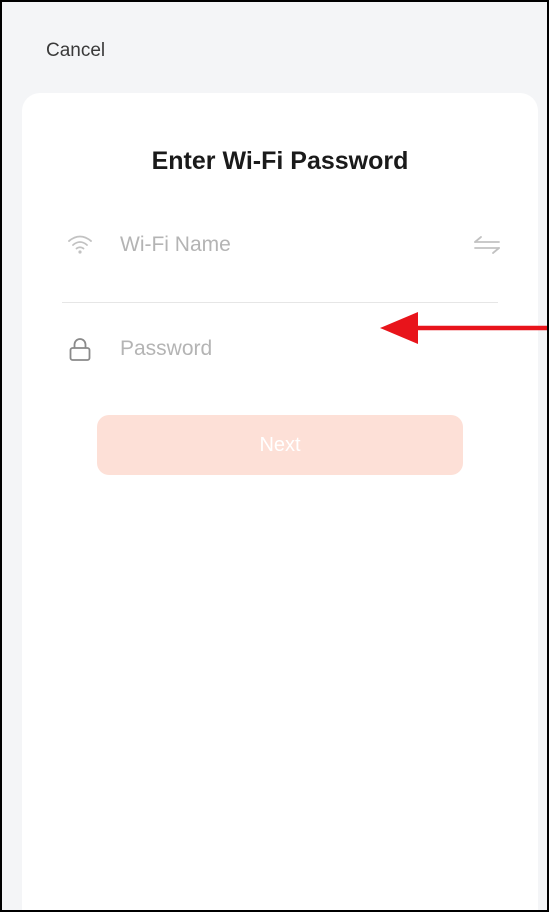 This screenshot has height=912, width=549. Describe the element at coordinates (487, 245) in the screenshot. I see `swap-icon` at that location.